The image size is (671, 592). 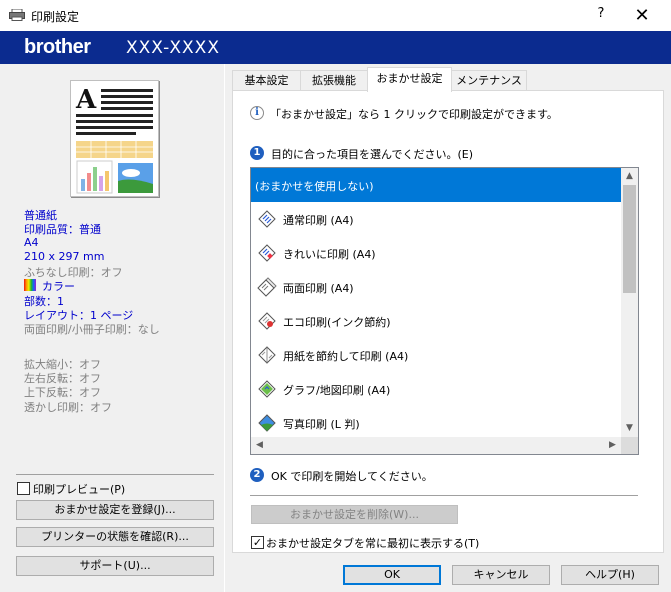 What do you see at coordinates (629, 176) in the screenshot?
I see `scroll-up-icon: ▲` at bounding box center [629, 176].